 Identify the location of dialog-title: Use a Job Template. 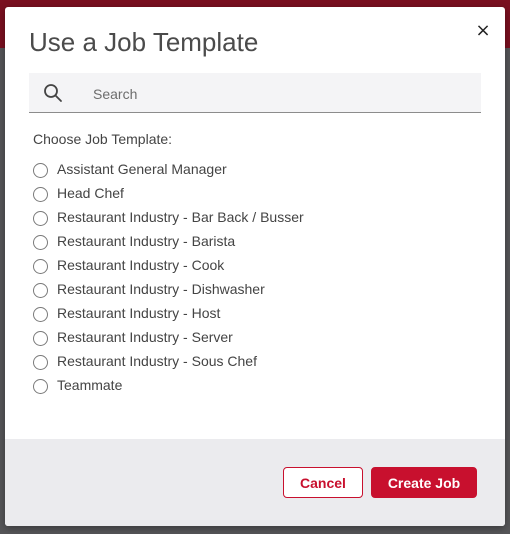
(144, 42).